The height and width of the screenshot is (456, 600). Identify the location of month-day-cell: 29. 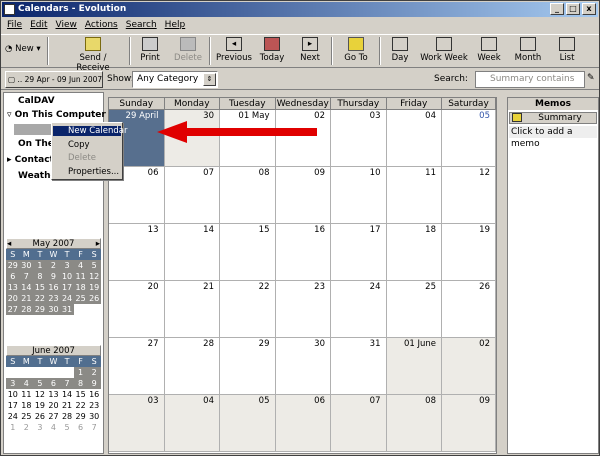
(248, 366).